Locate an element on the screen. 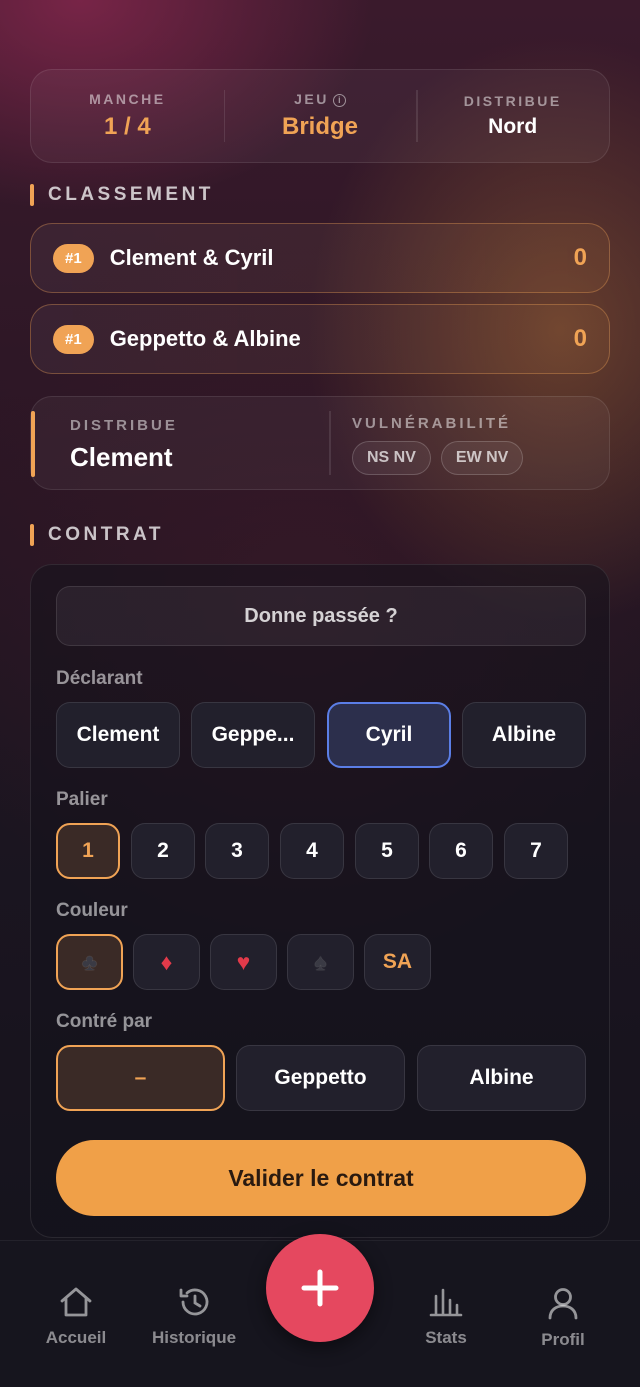 The image size is (640, 1387). contre-option: Albine is located at coordinates (501, 1078).